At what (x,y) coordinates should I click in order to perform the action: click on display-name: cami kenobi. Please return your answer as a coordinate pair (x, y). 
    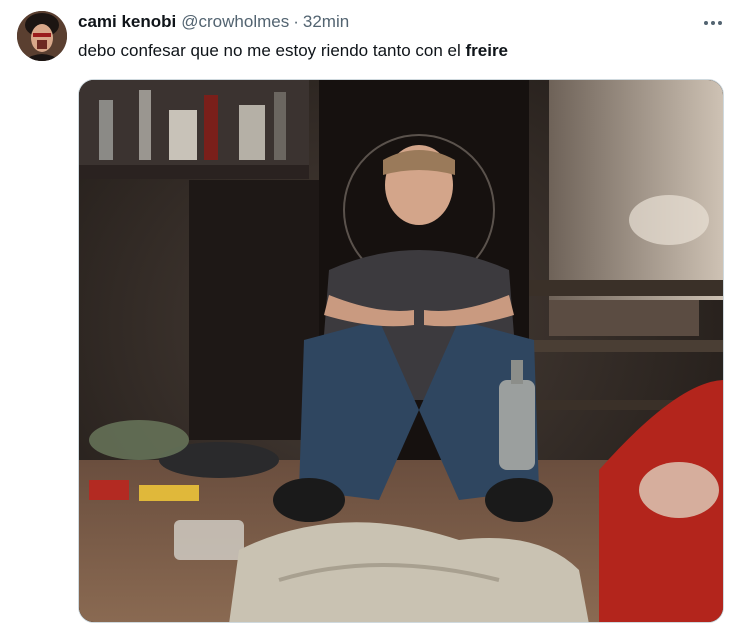
    Looking at the image, I should click on (127, 22).